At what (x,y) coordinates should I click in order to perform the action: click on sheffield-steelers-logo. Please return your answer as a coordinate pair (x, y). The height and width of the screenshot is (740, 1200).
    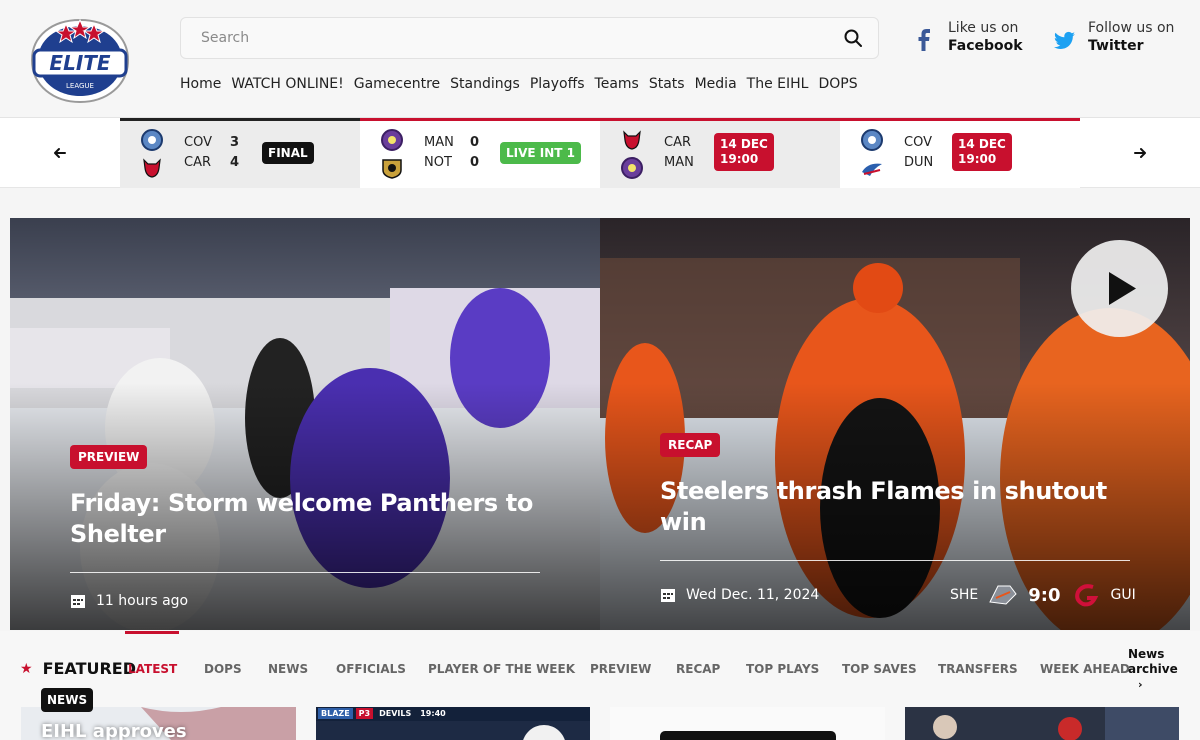
    Looking at the image, I should click on (1003, 595).